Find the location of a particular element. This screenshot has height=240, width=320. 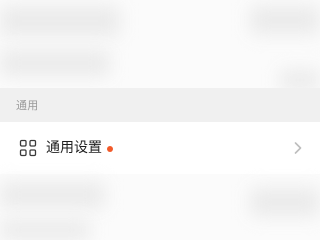

notification-dot is located at coordinates (110, 149).